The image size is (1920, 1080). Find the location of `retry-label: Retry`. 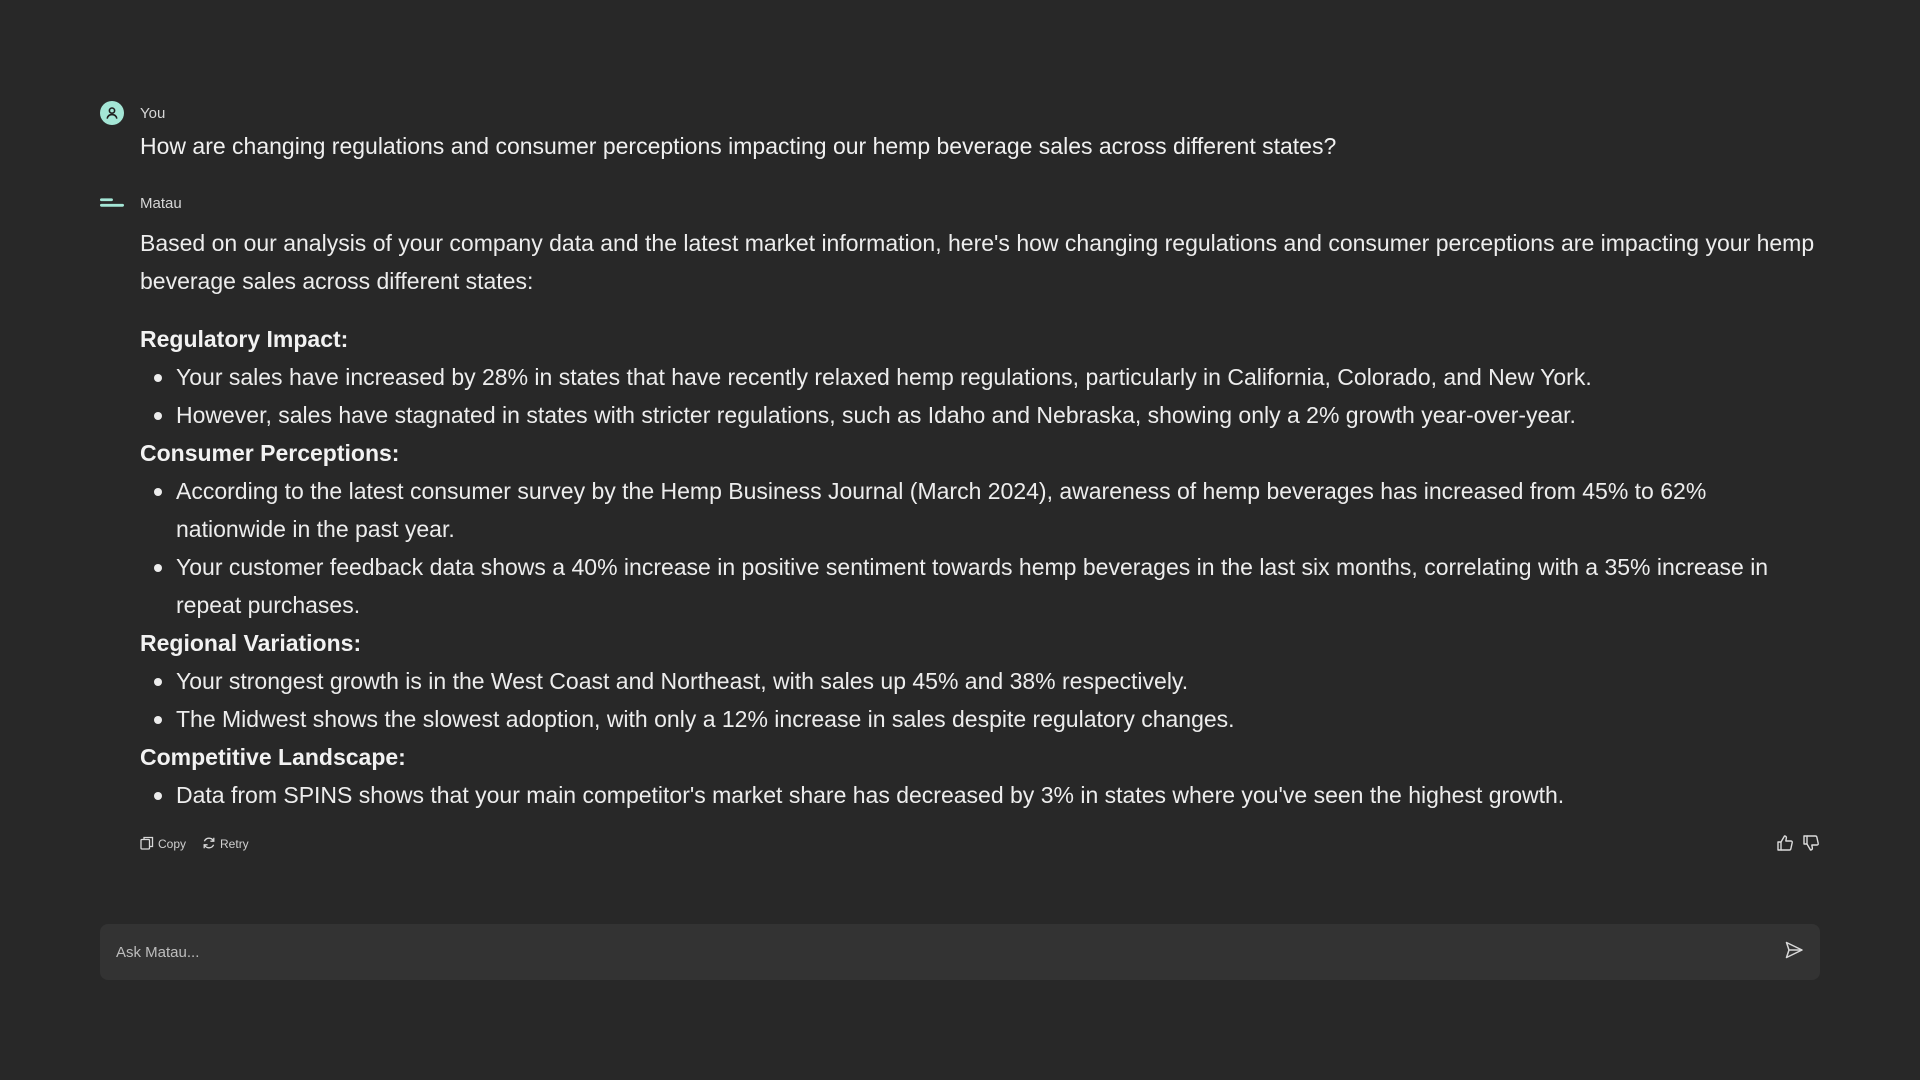

retry-label: Retry is located at coordinates (234, 844).